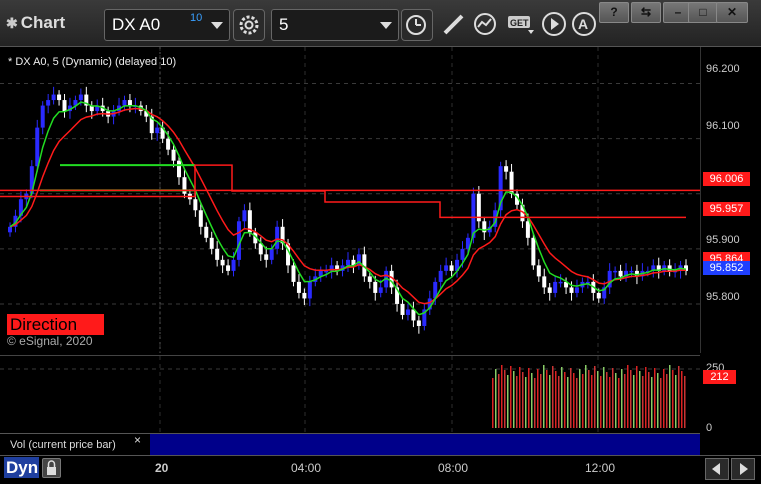  I want to click on time-label: 12:00, so click(600, 468).